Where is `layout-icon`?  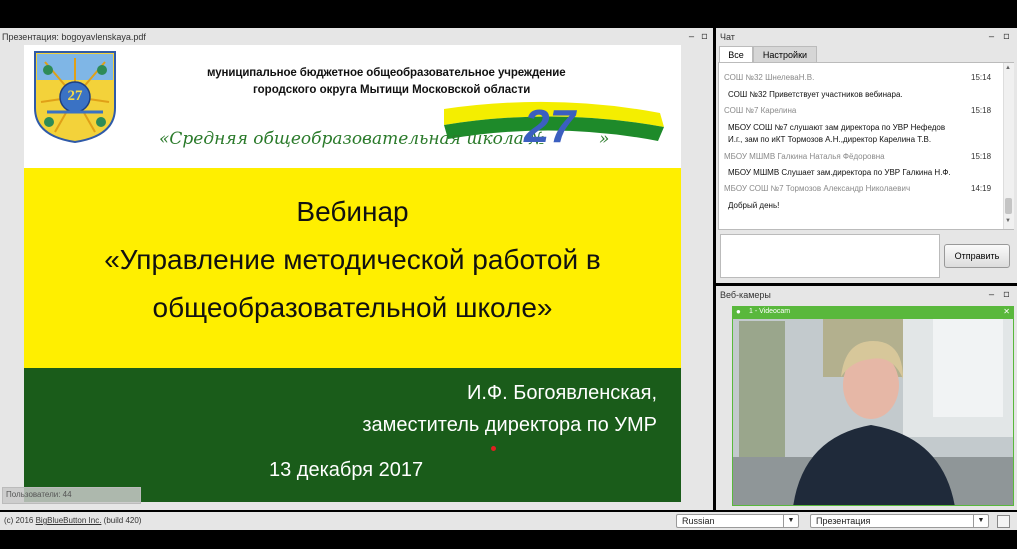 layout-icon is located at coordinates (1003, 521).